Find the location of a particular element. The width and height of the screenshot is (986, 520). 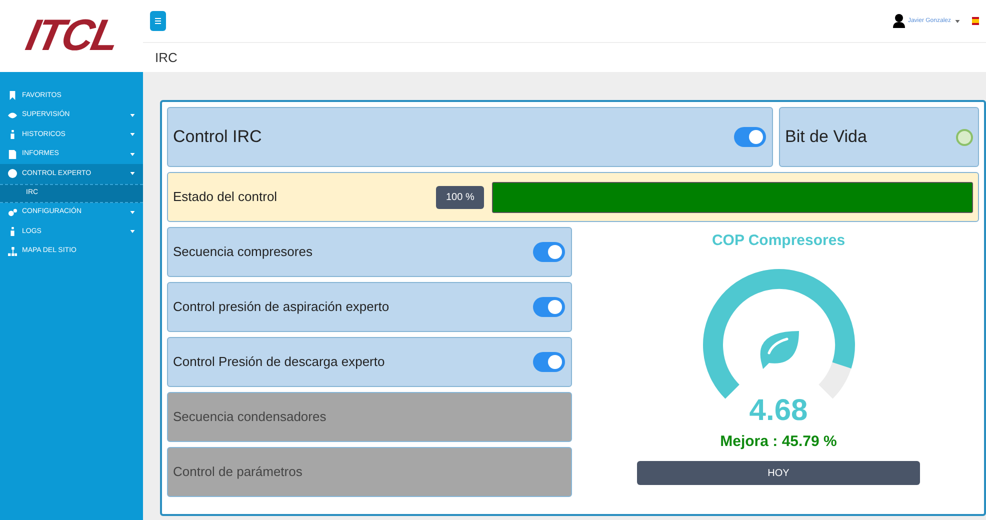

menu-button is located at coordinates (158, 21).